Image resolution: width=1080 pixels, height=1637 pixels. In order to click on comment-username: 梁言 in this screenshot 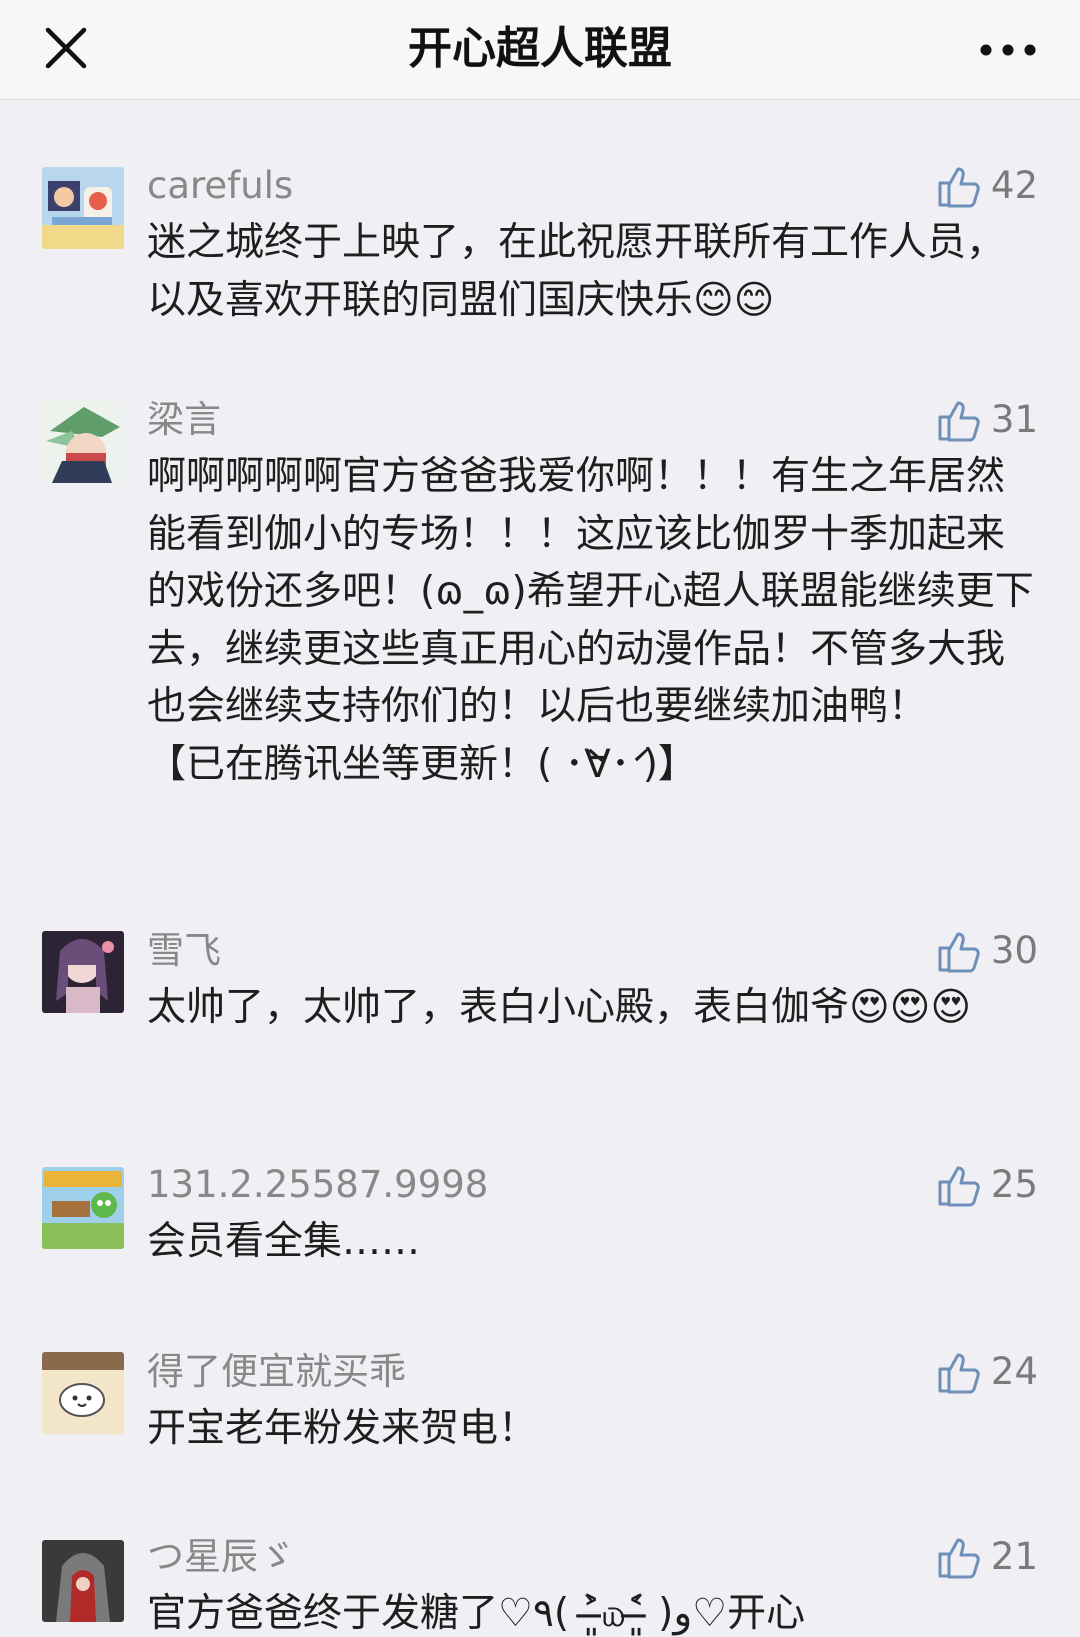, I will do `click(184, 420)`.